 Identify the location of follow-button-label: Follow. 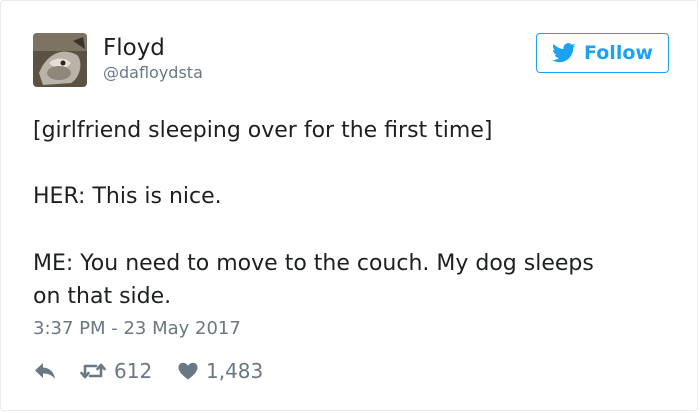
(618, 53).